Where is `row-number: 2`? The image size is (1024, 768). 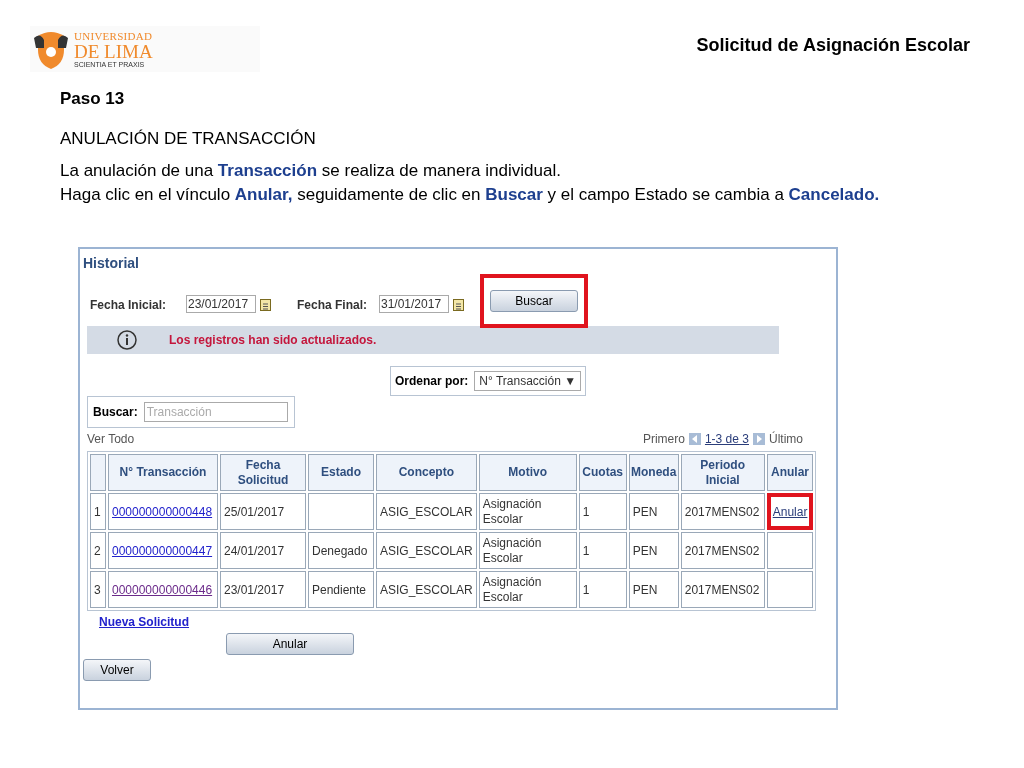
row-number: 2 is located at coordinates (98, 550).